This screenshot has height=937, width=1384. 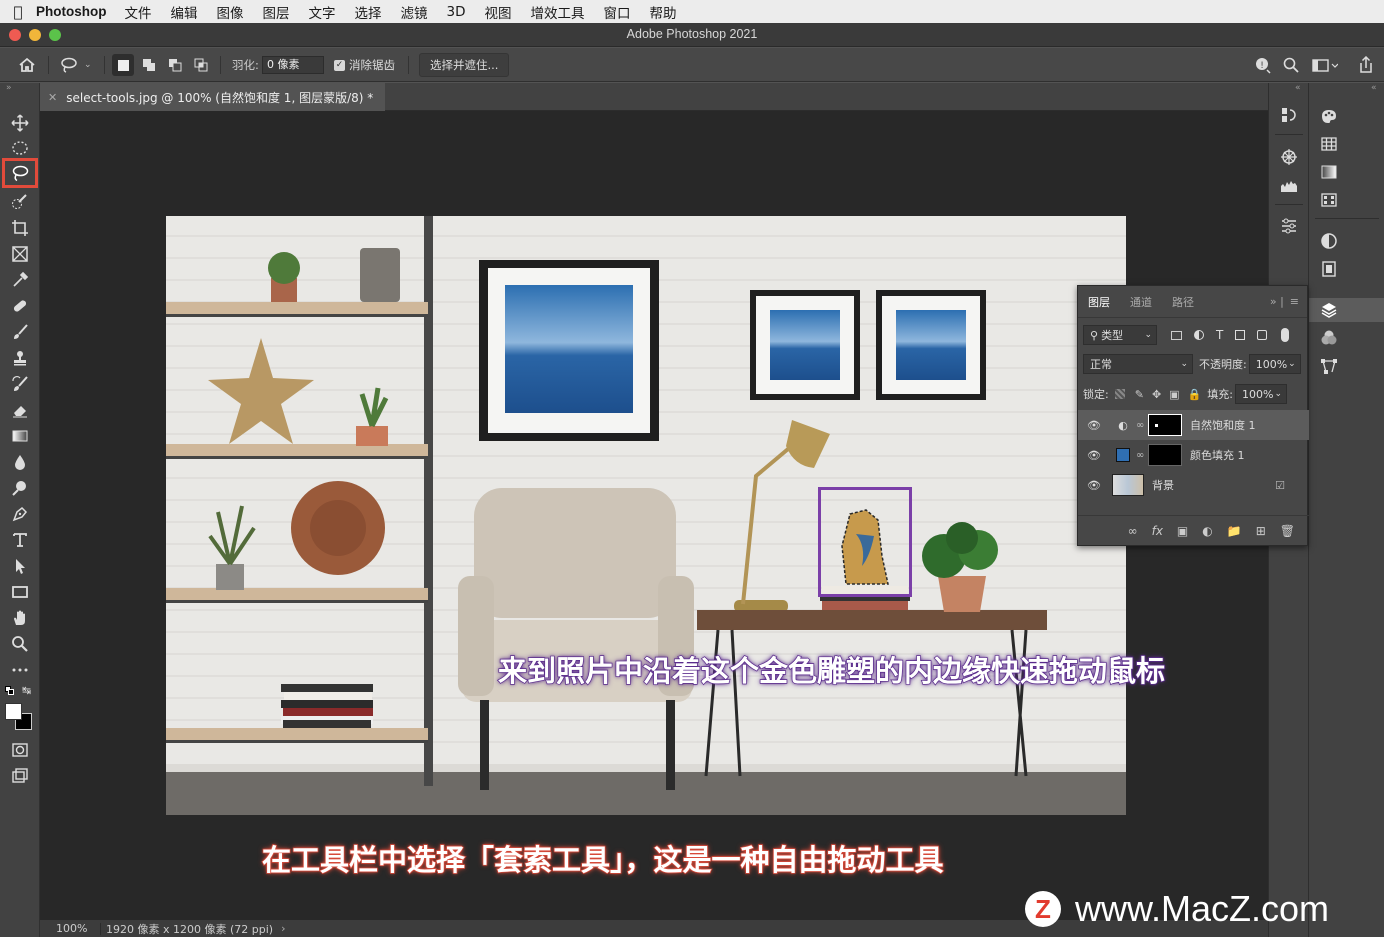 I want to click on layers-panel-icon, so click(x=1329, y=310).